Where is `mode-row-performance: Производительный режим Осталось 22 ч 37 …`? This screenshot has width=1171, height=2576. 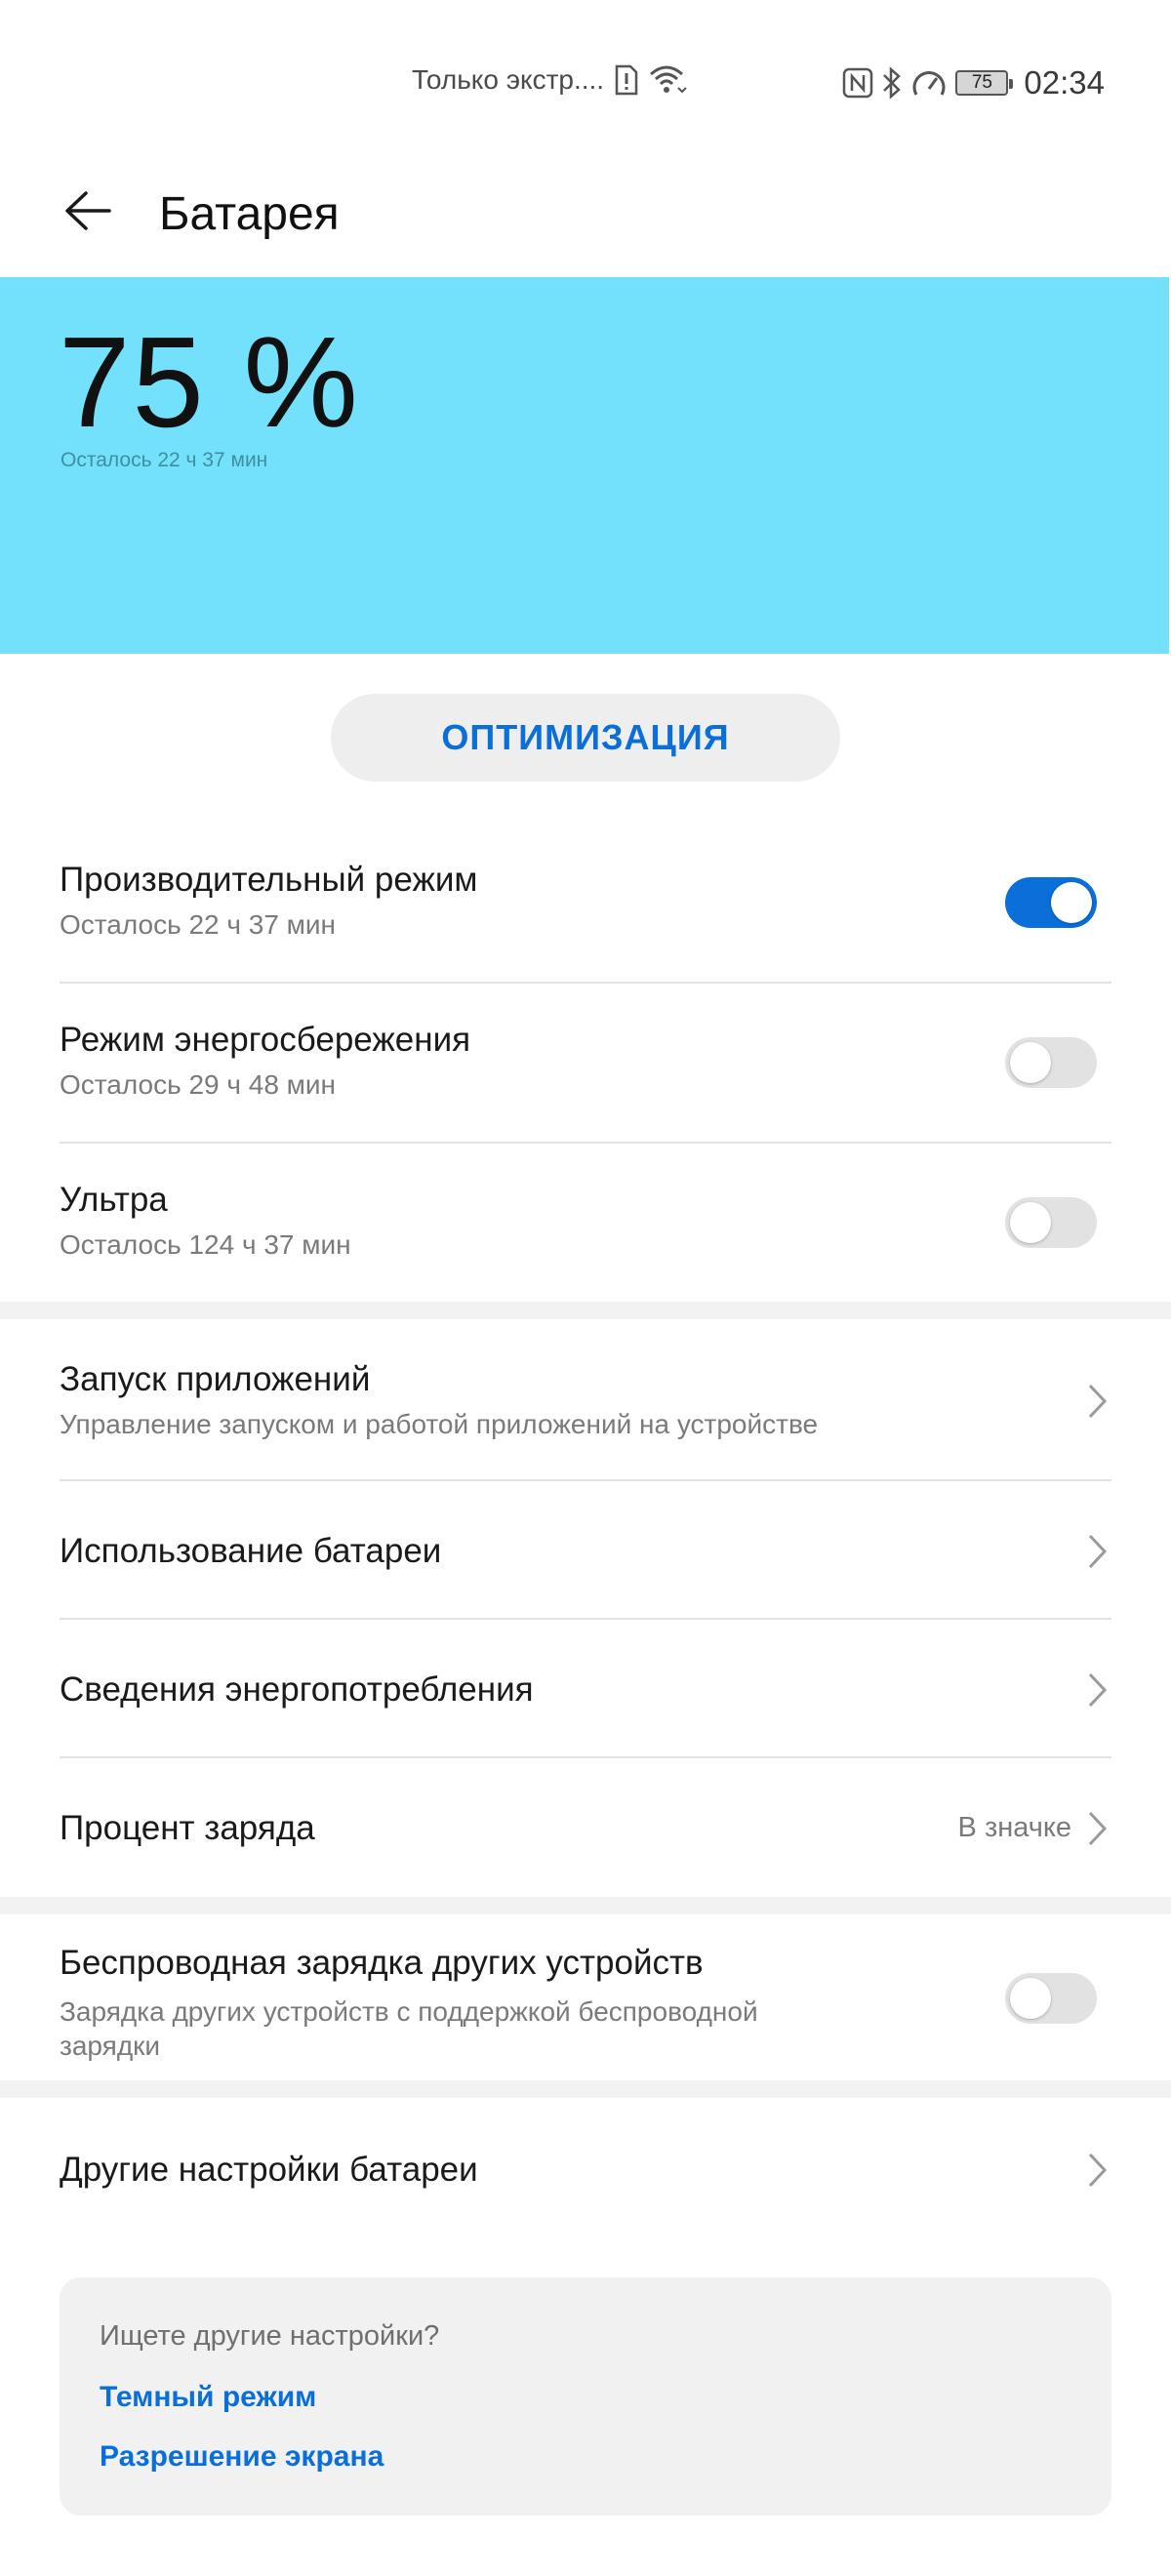
mode-row-performance: Производительный режим Осталось 22 ч 37 … is located at coordinates (585, 900).